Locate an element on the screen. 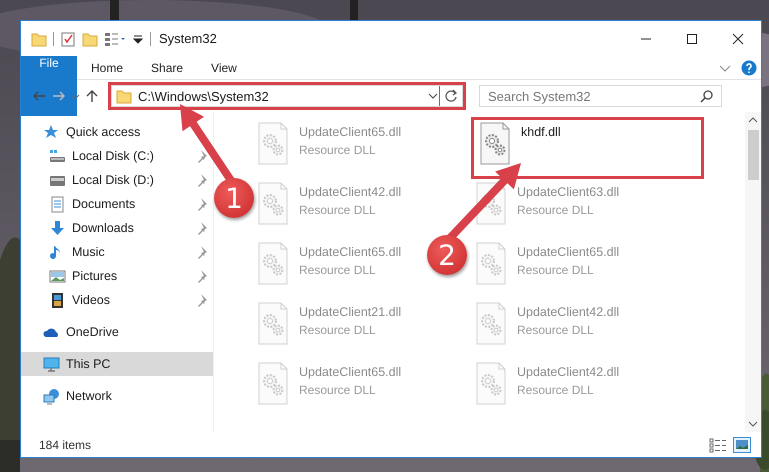  up-arrow-icon is located at coordinates (92, 96).